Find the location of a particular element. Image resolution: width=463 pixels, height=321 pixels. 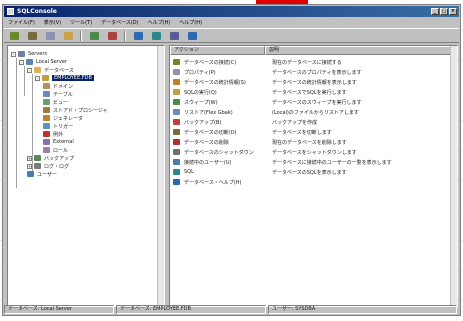

tree-item-label: 例外 is located at coordinates (58, 134).